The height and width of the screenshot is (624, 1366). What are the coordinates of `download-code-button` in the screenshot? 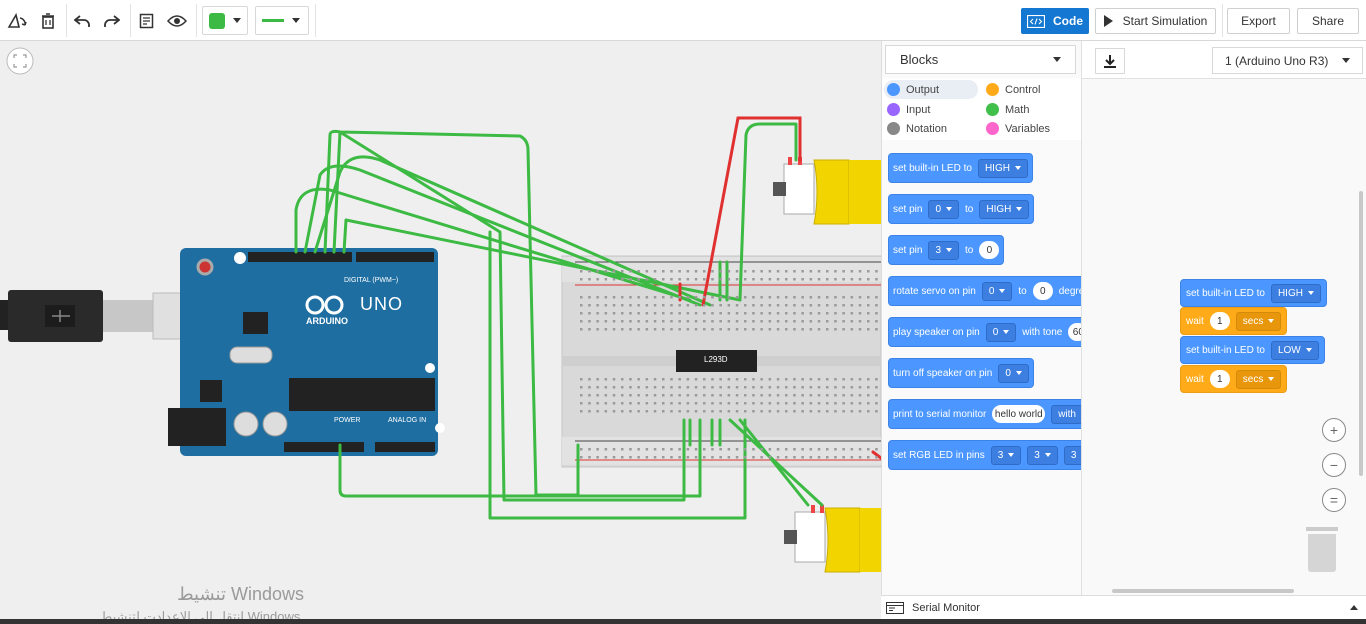 It's located at (1110, 61).